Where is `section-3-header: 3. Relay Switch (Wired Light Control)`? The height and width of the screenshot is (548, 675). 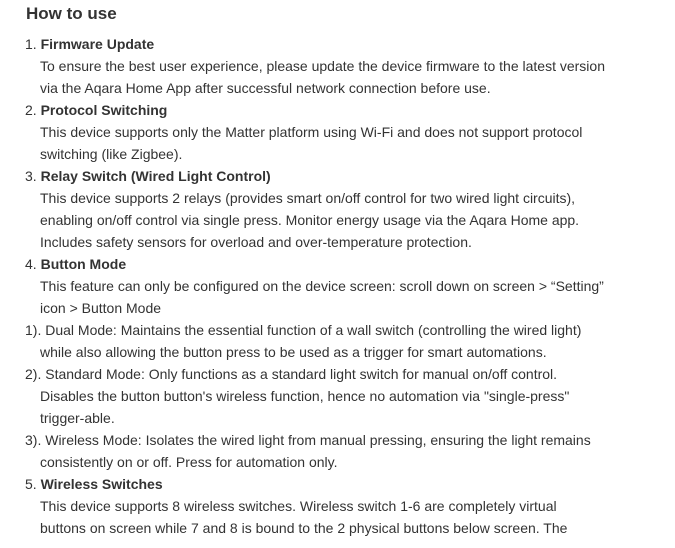 section-3-header: 3. Relay Switch (Wired Light Control) is located at coordinates (148, 176).